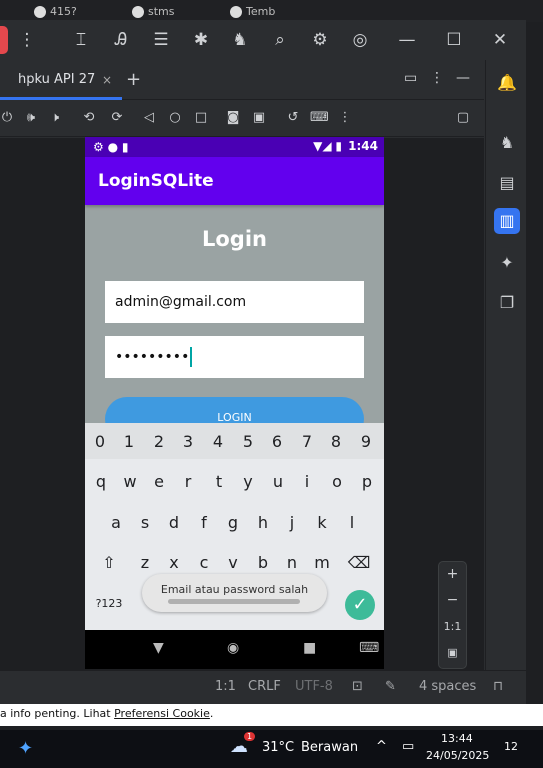 The width and height of the screenshot is (543, 768). What do you see at coordinates (278, 481) in the screenshot?
I see `key-u: u` at bounding box center [278, 481].